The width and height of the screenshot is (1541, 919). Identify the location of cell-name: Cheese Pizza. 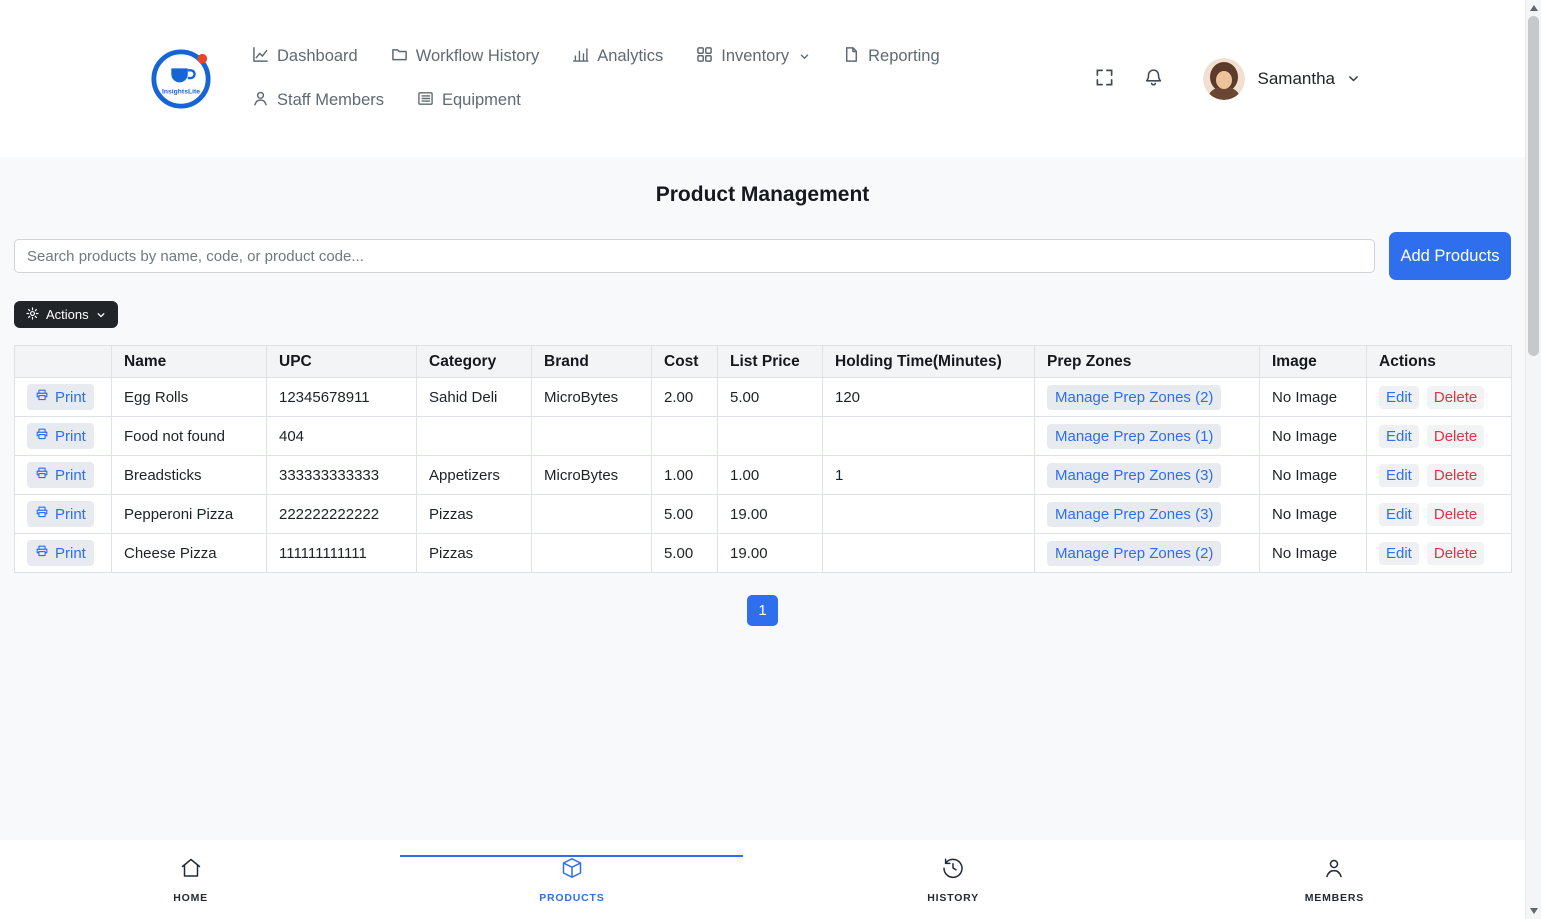
(189, 553).